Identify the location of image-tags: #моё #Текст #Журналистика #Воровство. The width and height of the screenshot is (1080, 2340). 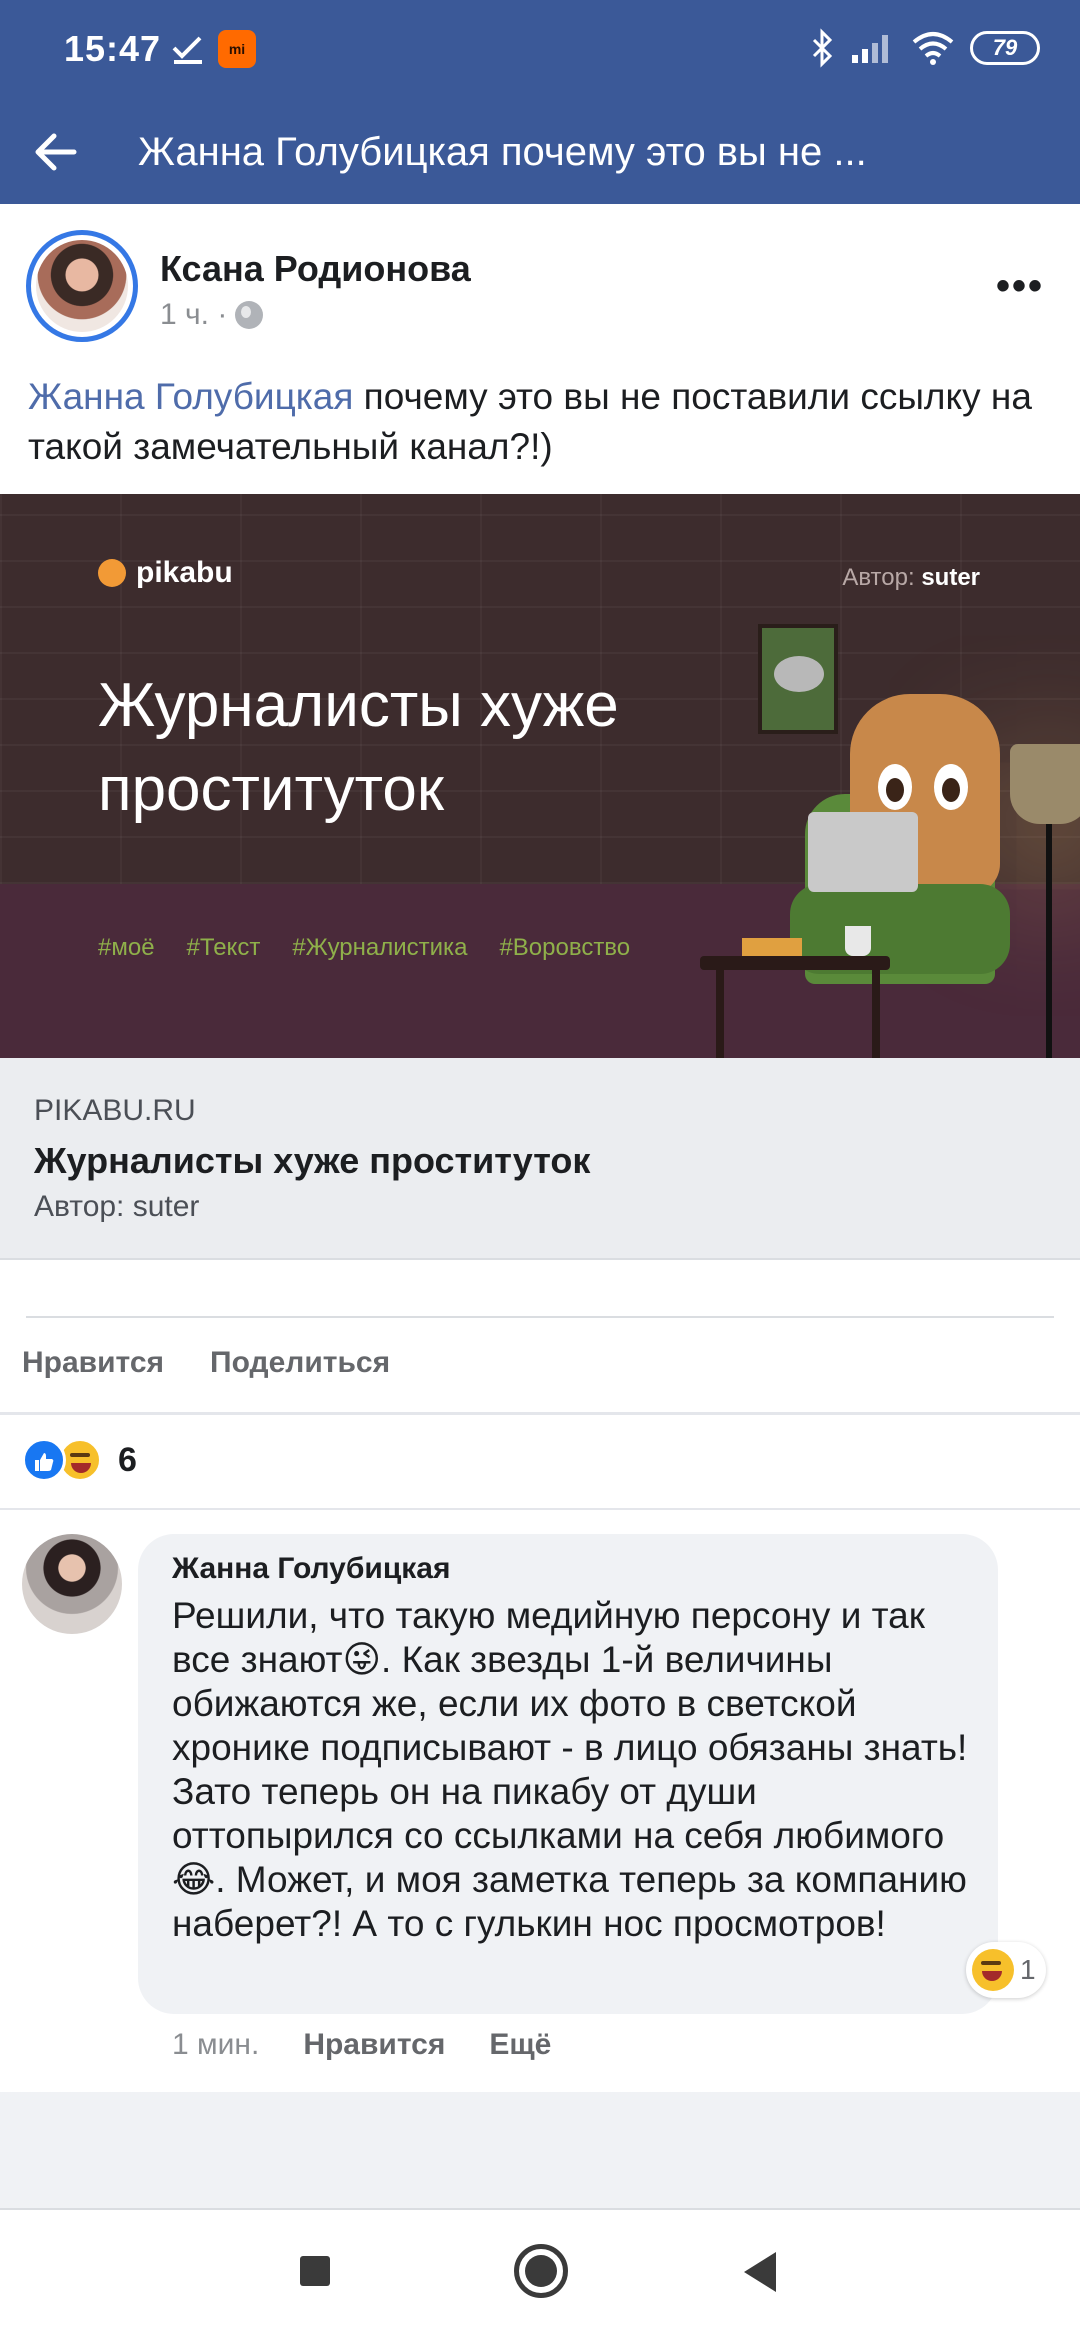
(364, 948).